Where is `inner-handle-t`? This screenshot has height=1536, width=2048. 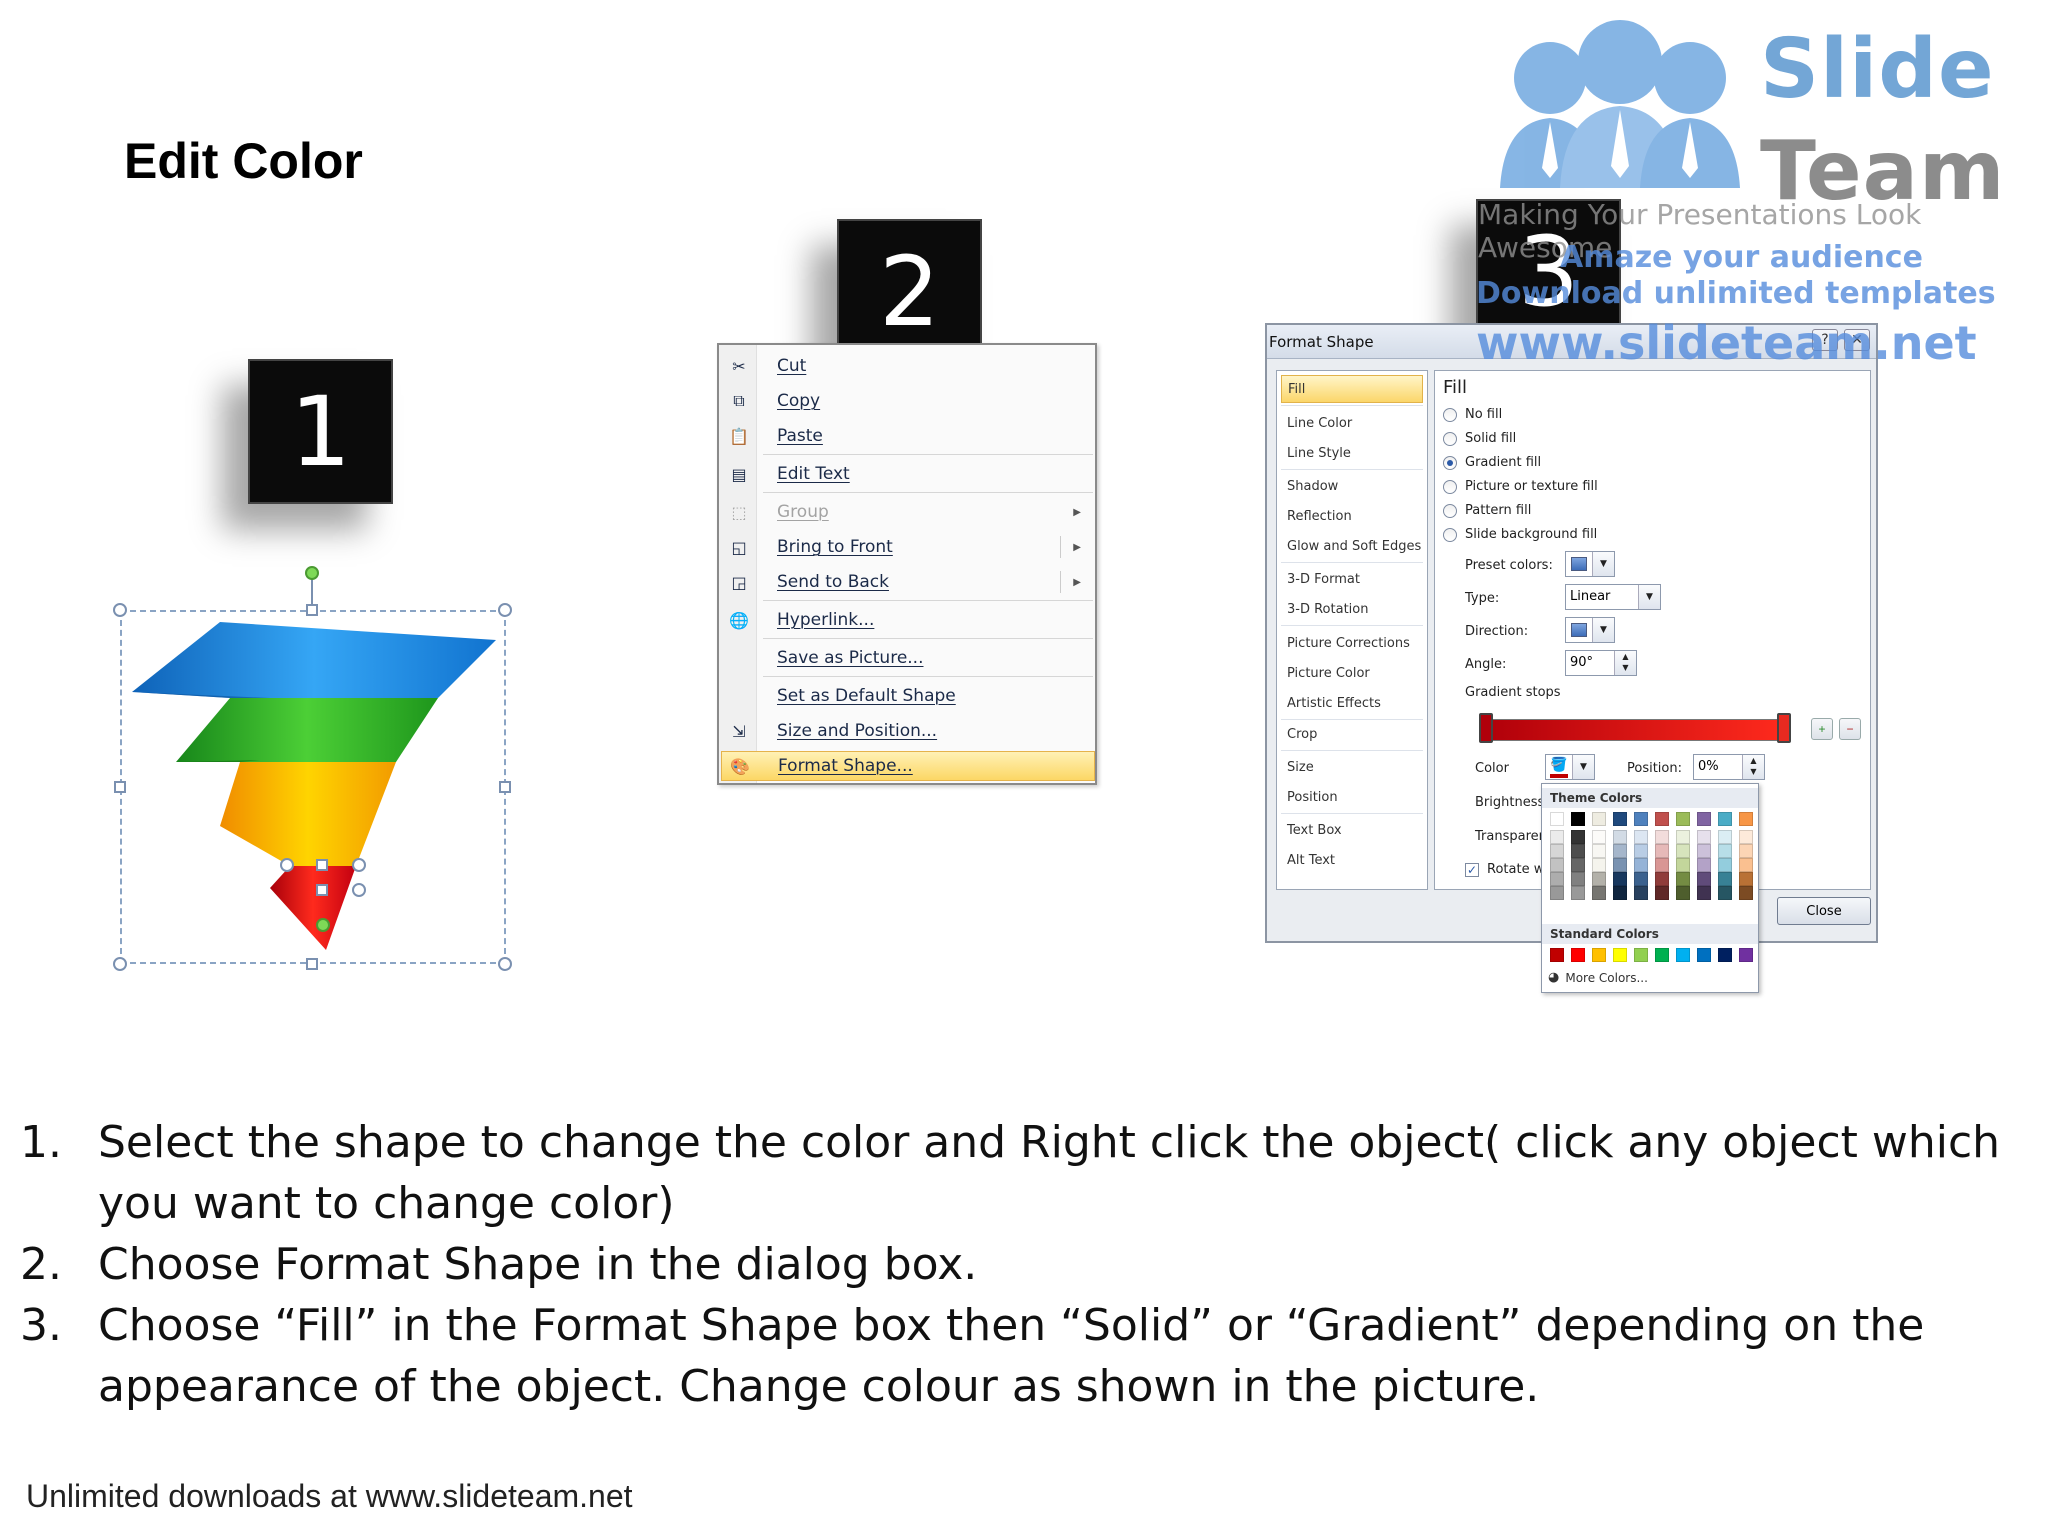 inner-handle-t is located at coordinates (322, 865).